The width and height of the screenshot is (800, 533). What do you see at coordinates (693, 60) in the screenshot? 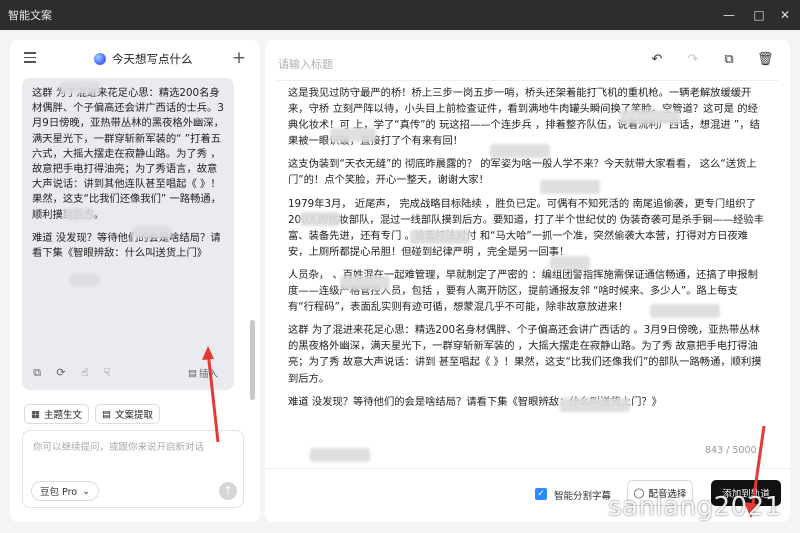
I see `redo-icon: ↷` at bounding box center [693, 60].